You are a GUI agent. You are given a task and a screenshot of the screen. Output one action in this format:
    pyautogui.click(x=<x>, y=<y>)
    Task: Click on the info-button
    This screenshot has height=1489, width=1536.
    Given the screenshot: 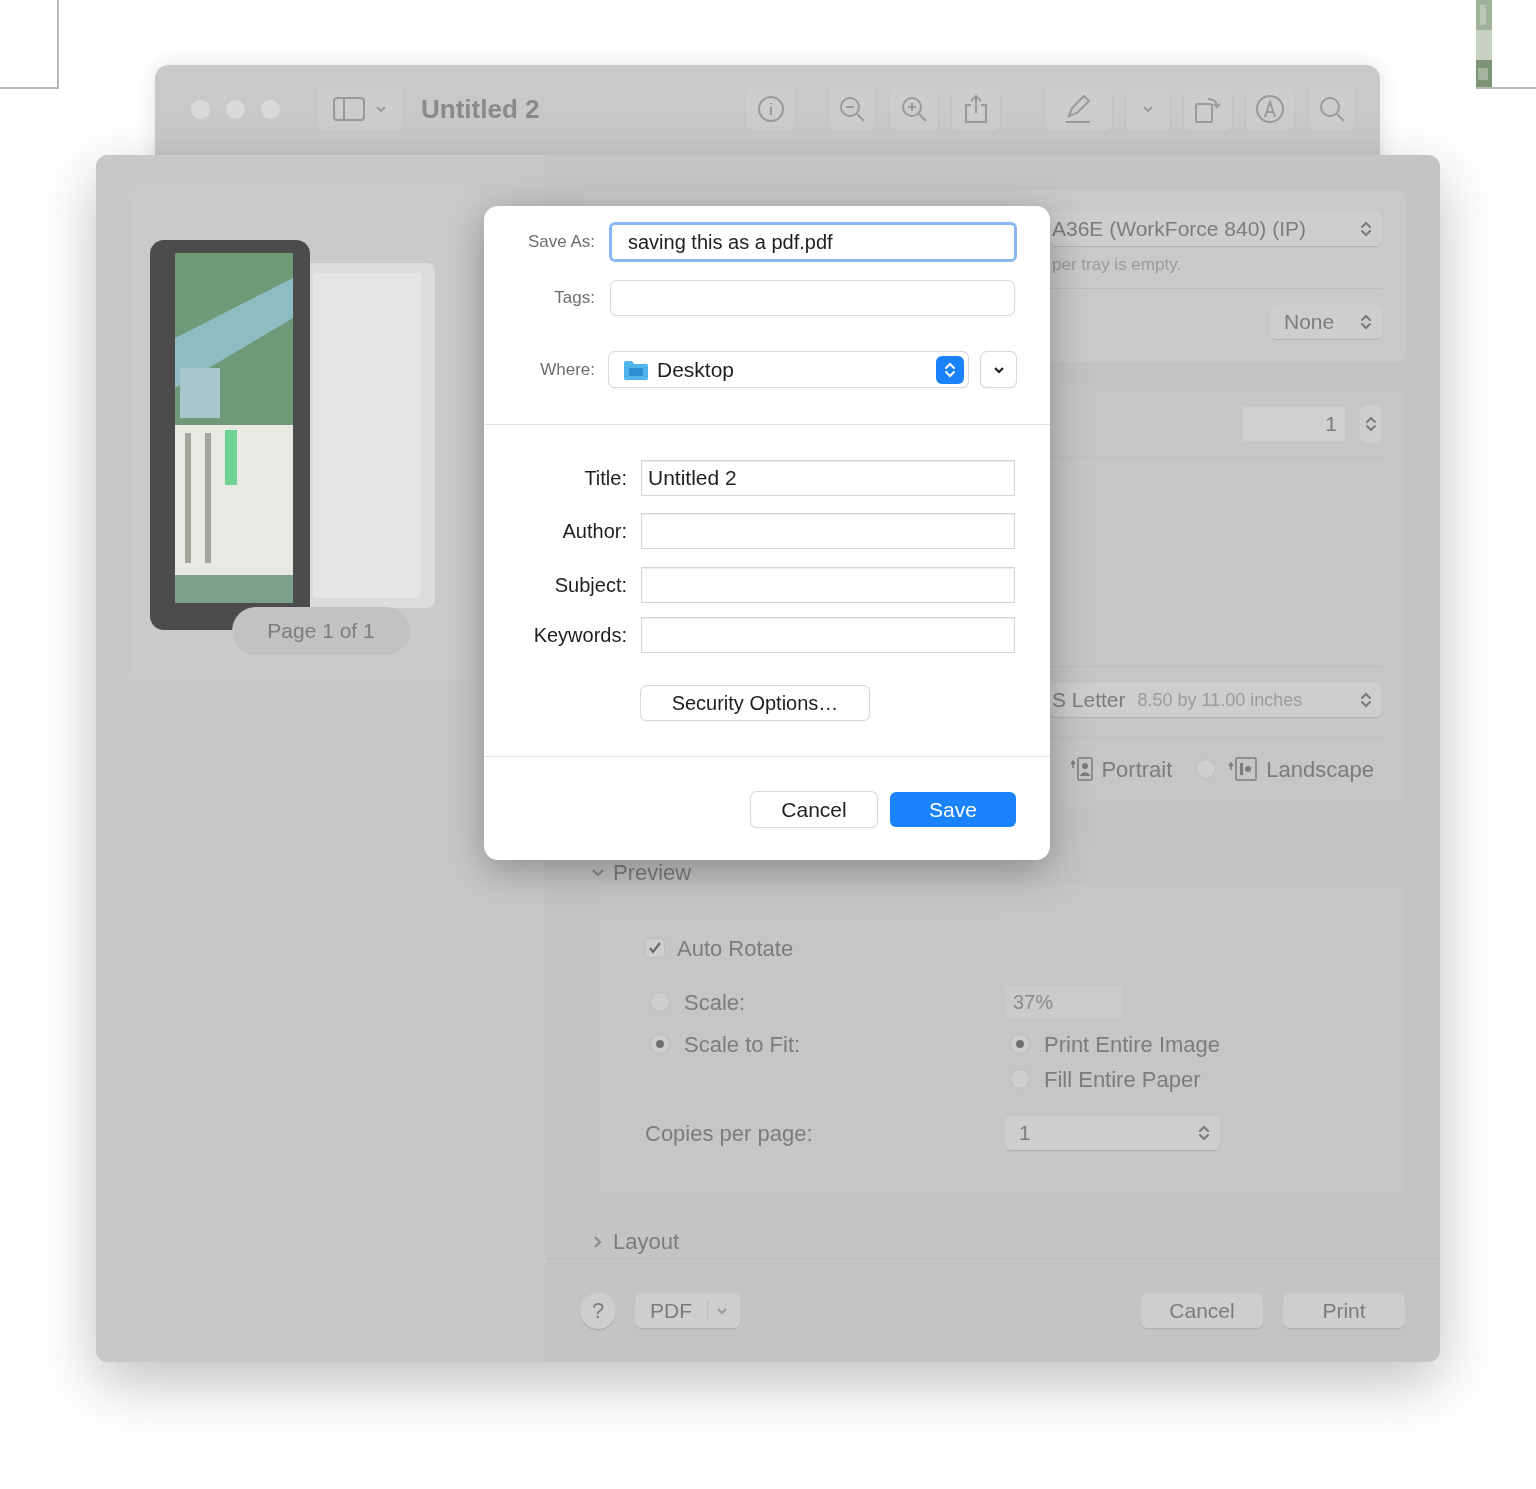 What is the action you would take?
    pyautogui.click(x=771, y=109)
    